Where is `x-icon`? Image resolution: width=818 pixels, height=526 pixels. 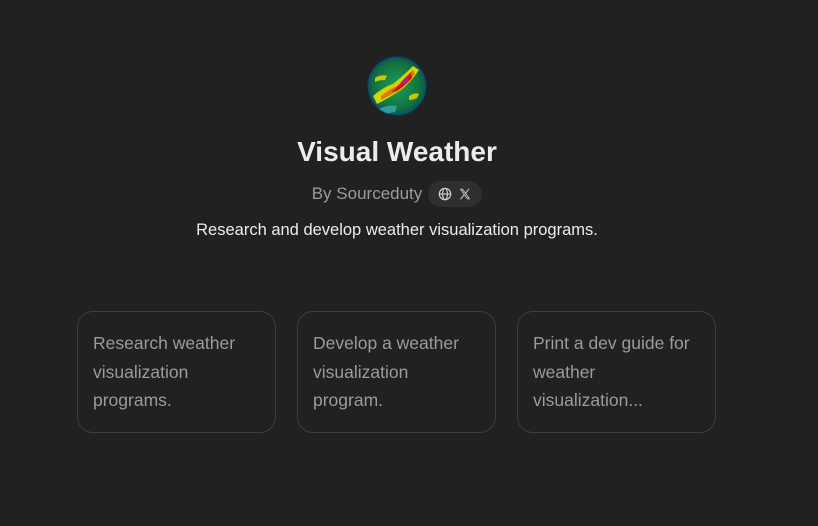 x-icon is located at coordinates (465, 194).